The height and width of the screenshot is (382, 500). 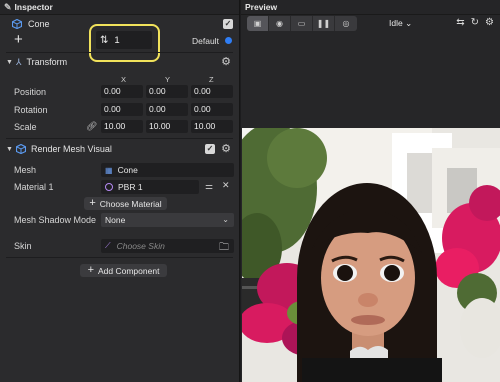 I want to click on transform-icon: ⅄, so click(x=19, y=61).